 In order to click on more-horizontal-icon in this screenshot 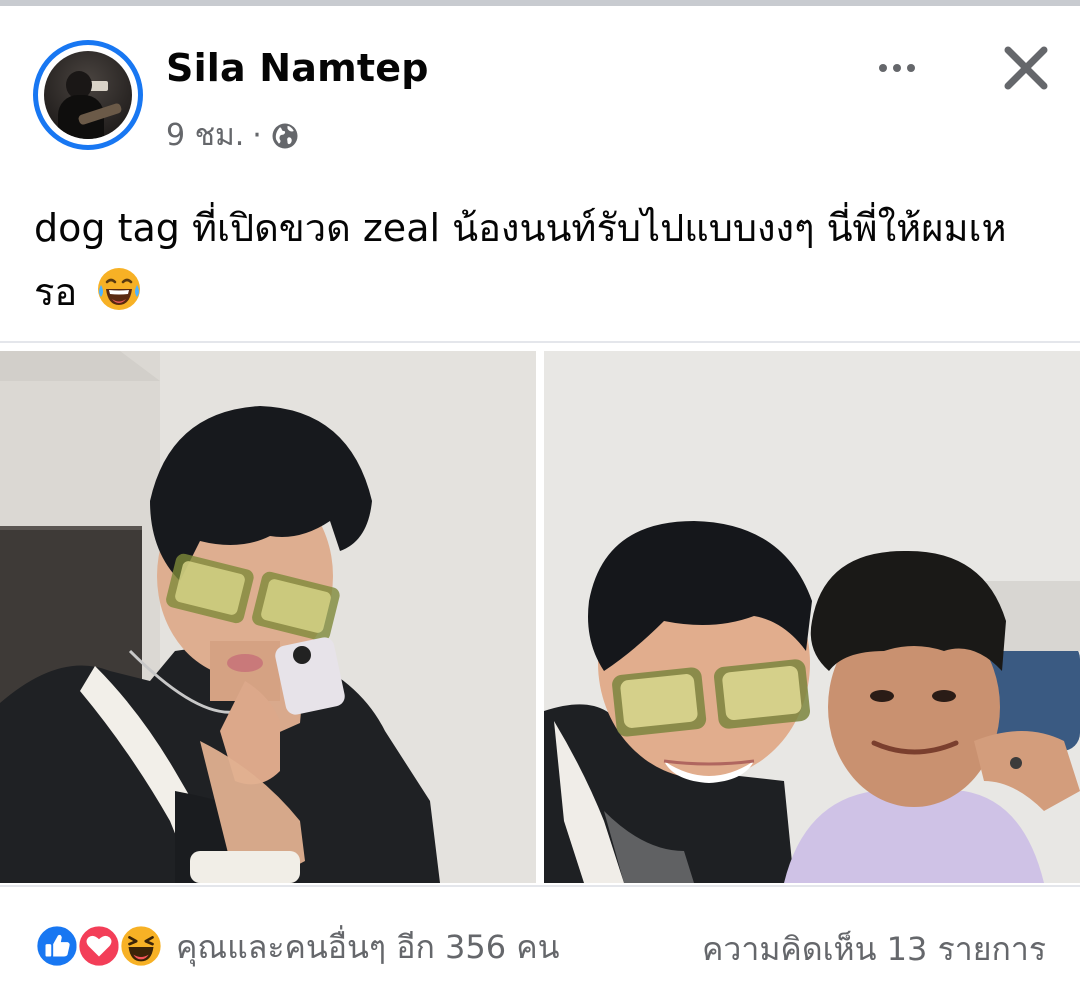, I will do `click(883, 68)`.